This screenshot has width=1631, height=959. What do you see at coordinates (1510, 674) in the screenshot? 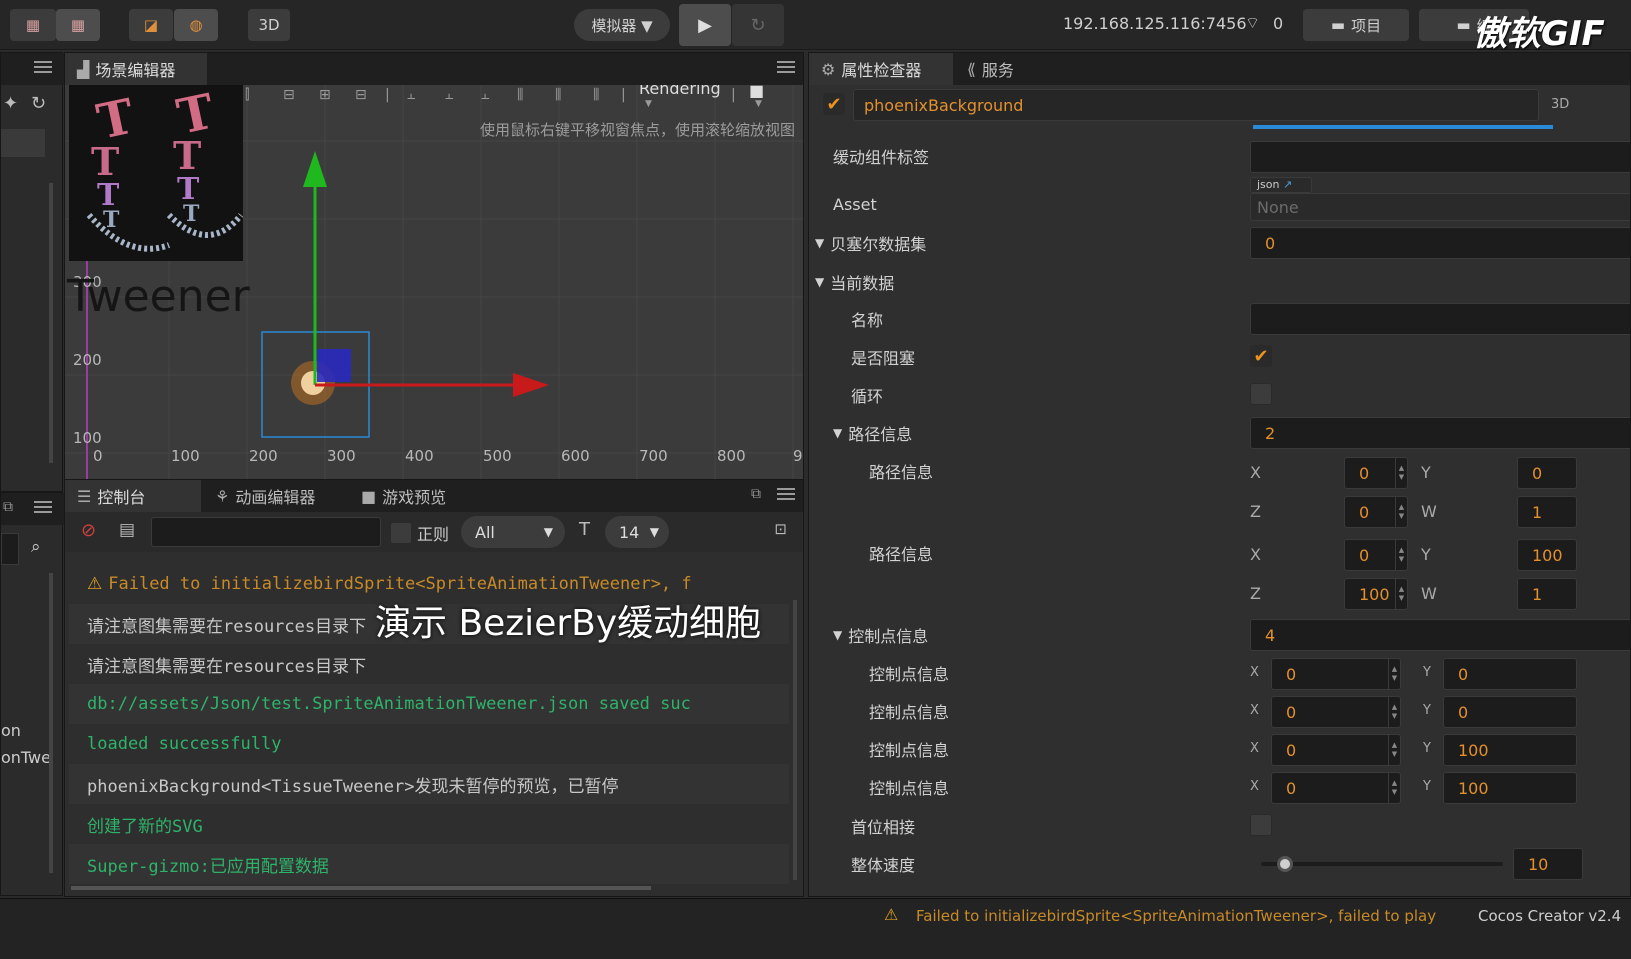
I see `control-1-y-input: 0` at bounding box center [1510, 674].